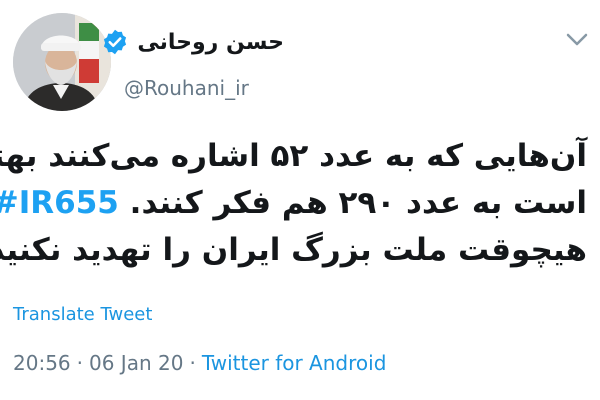 The width and height of the screenshot is (600, 400). I want to click on author-name-row: حسن روحانی, so click(192, 42).